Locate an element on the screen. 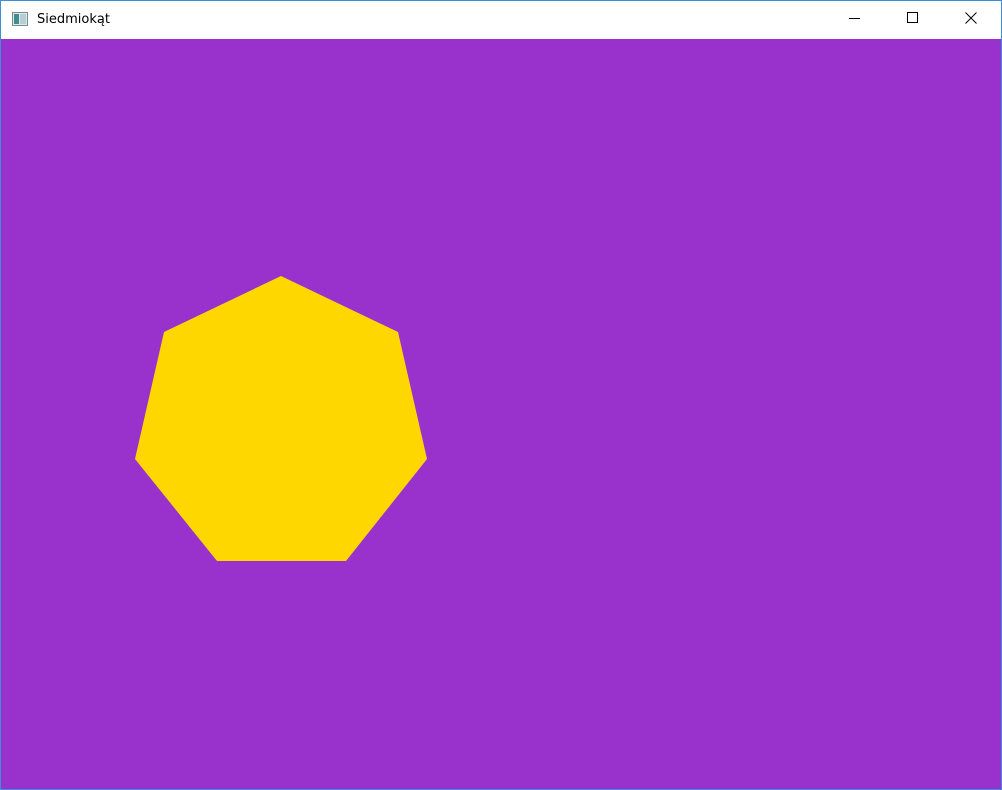  maximize-button is located at coordinates (913, 20).